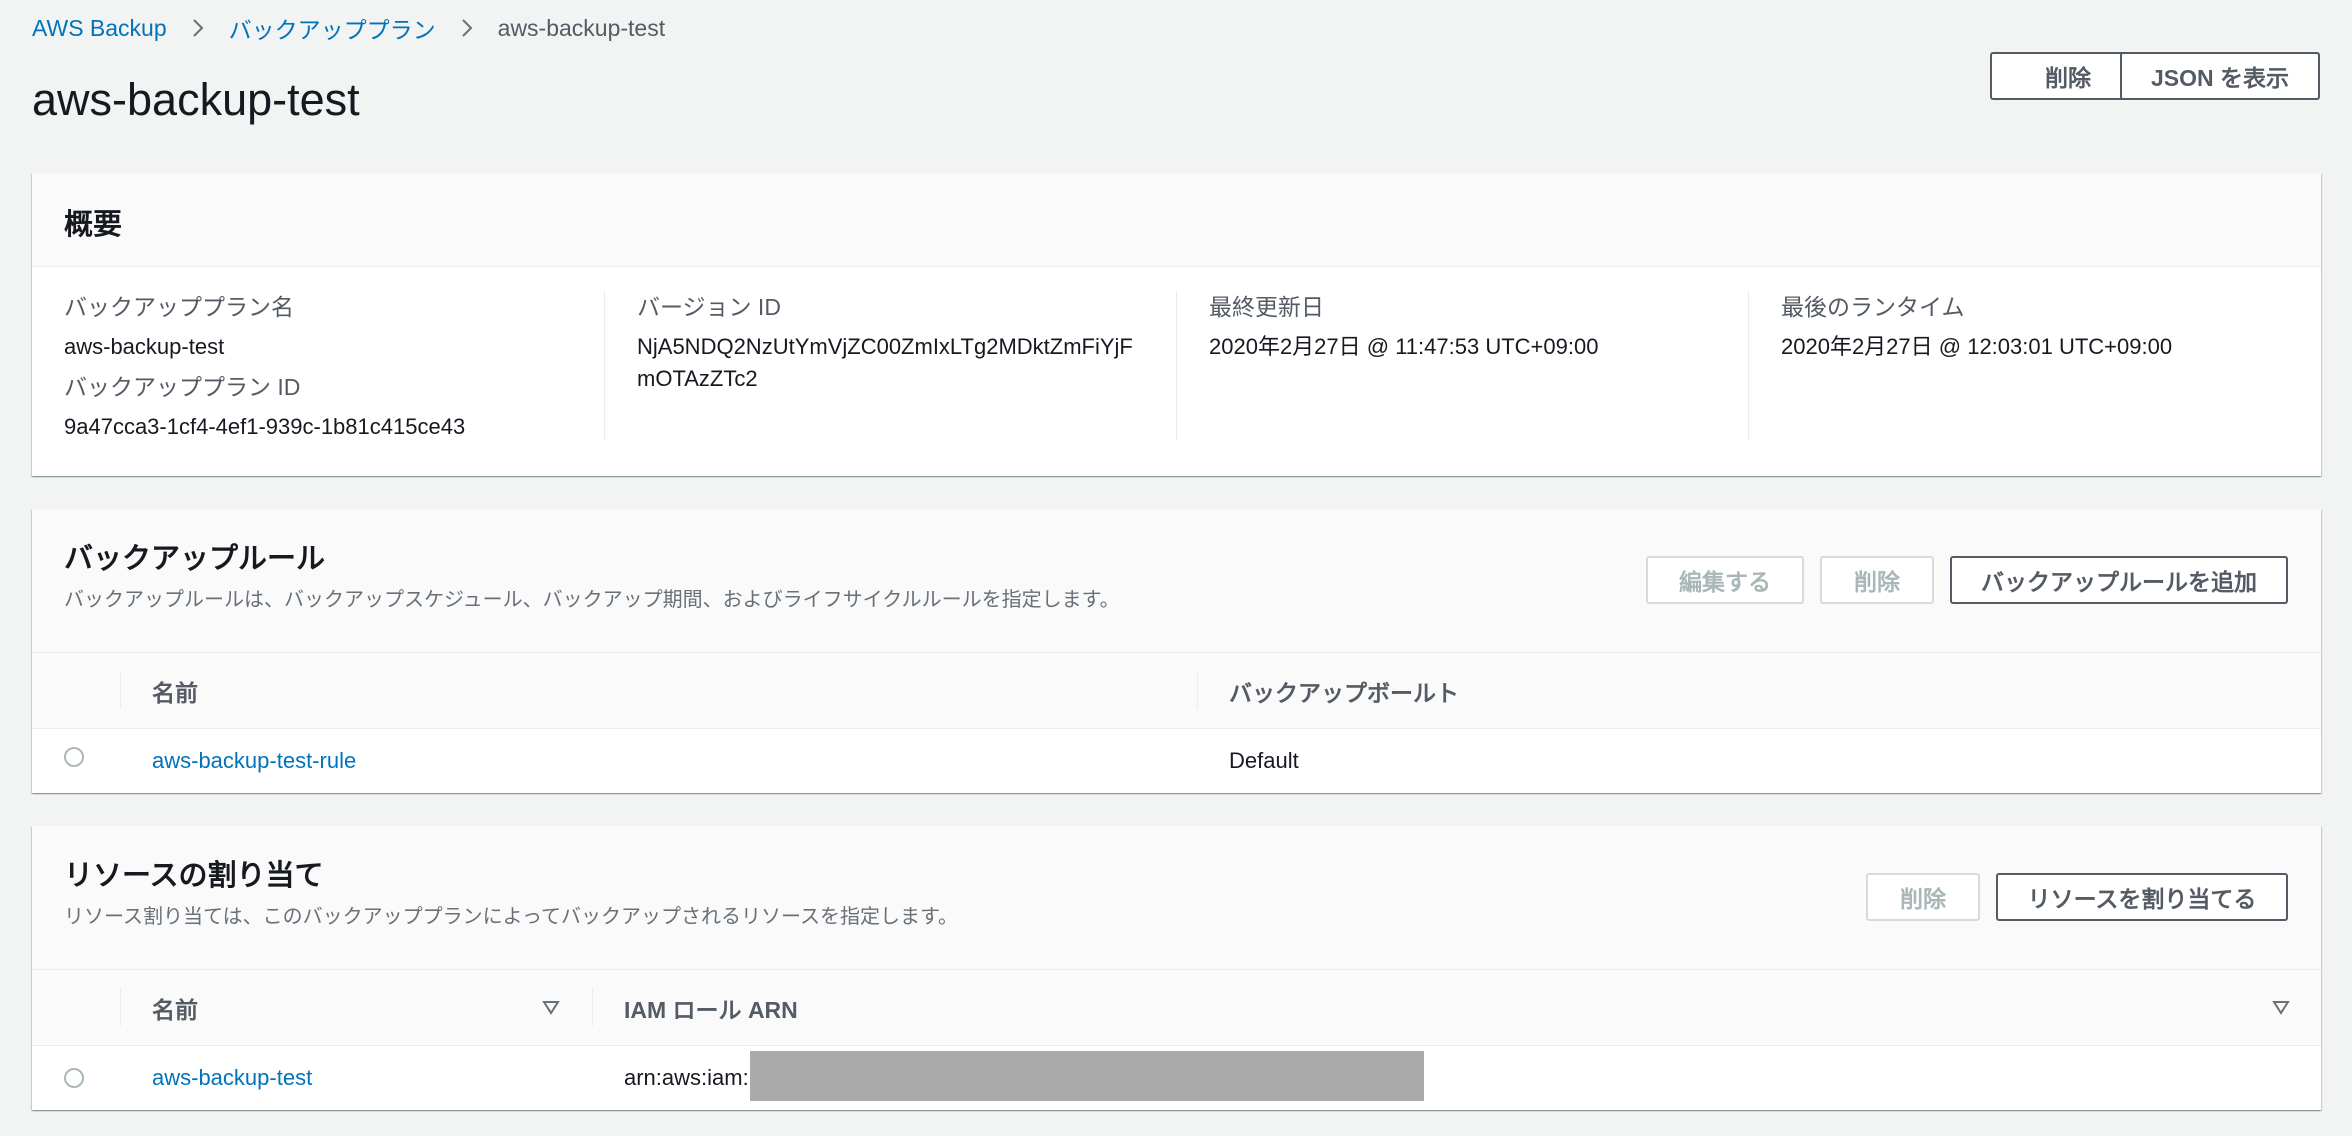  I want to click on add-backup-rule-button: バックアップルールを追加, so click(2119, 580).